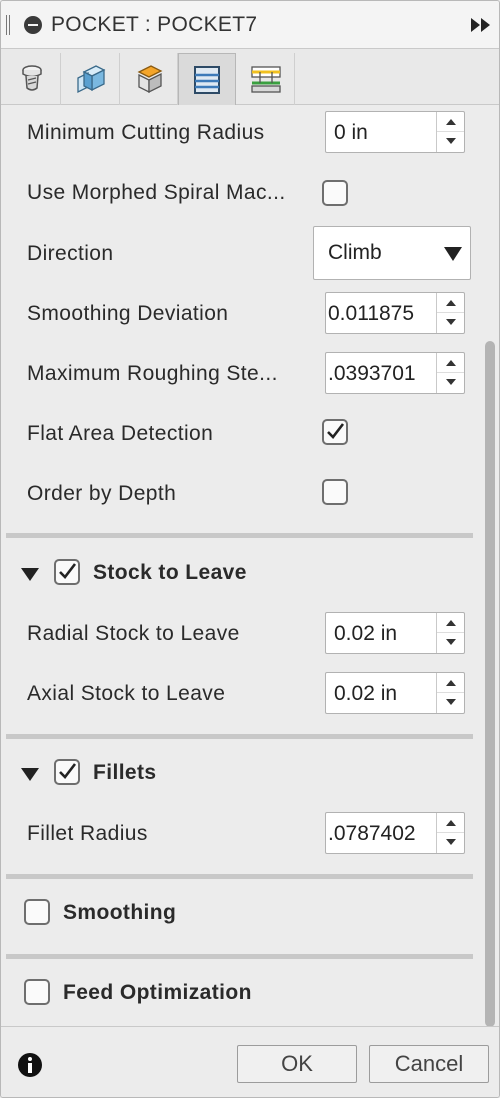  What do you see at coordinates (453, 254) in the screenshot?
I see `dropdown-caret-icon` at bounding box center [453, 254].